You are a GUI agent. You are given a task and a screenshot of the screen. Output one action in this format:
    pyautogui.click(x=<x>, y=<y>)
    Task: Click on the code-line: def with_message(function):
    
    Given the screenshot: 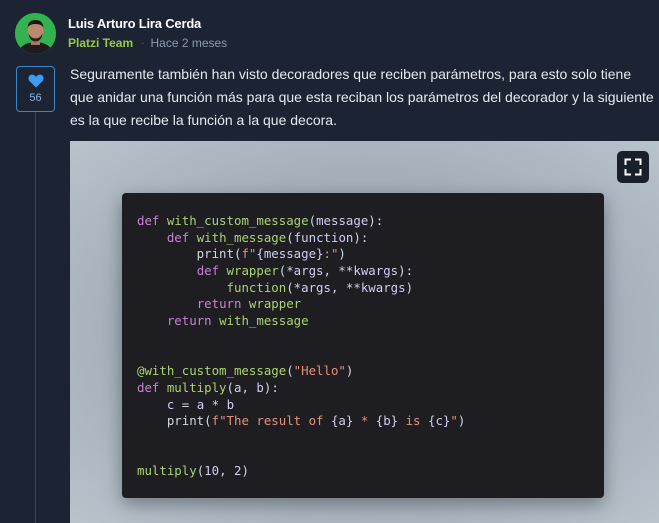 What is the action you would take?
    pyautogui.click(x=301, y=238)
    